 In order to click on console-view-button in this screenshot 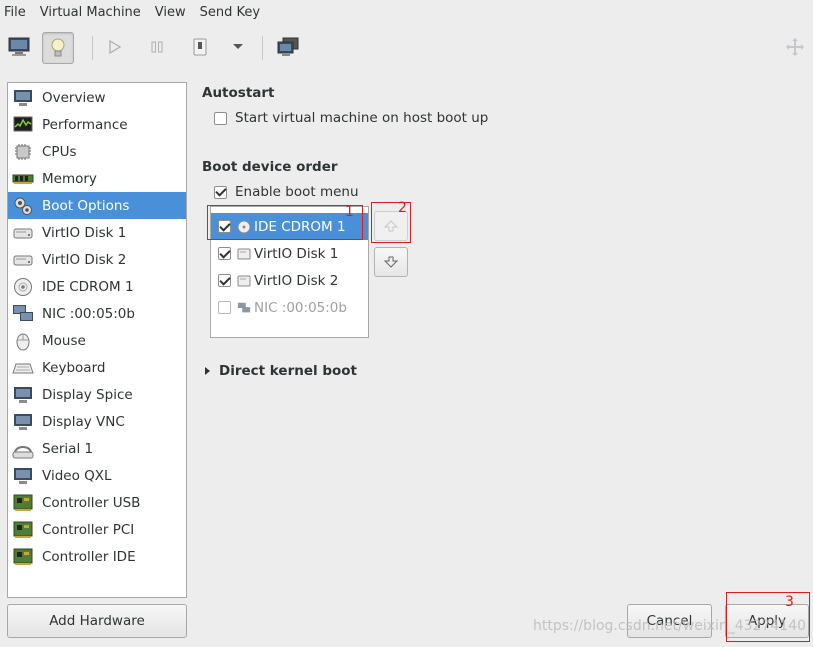, I will do `click(19, 47)`.